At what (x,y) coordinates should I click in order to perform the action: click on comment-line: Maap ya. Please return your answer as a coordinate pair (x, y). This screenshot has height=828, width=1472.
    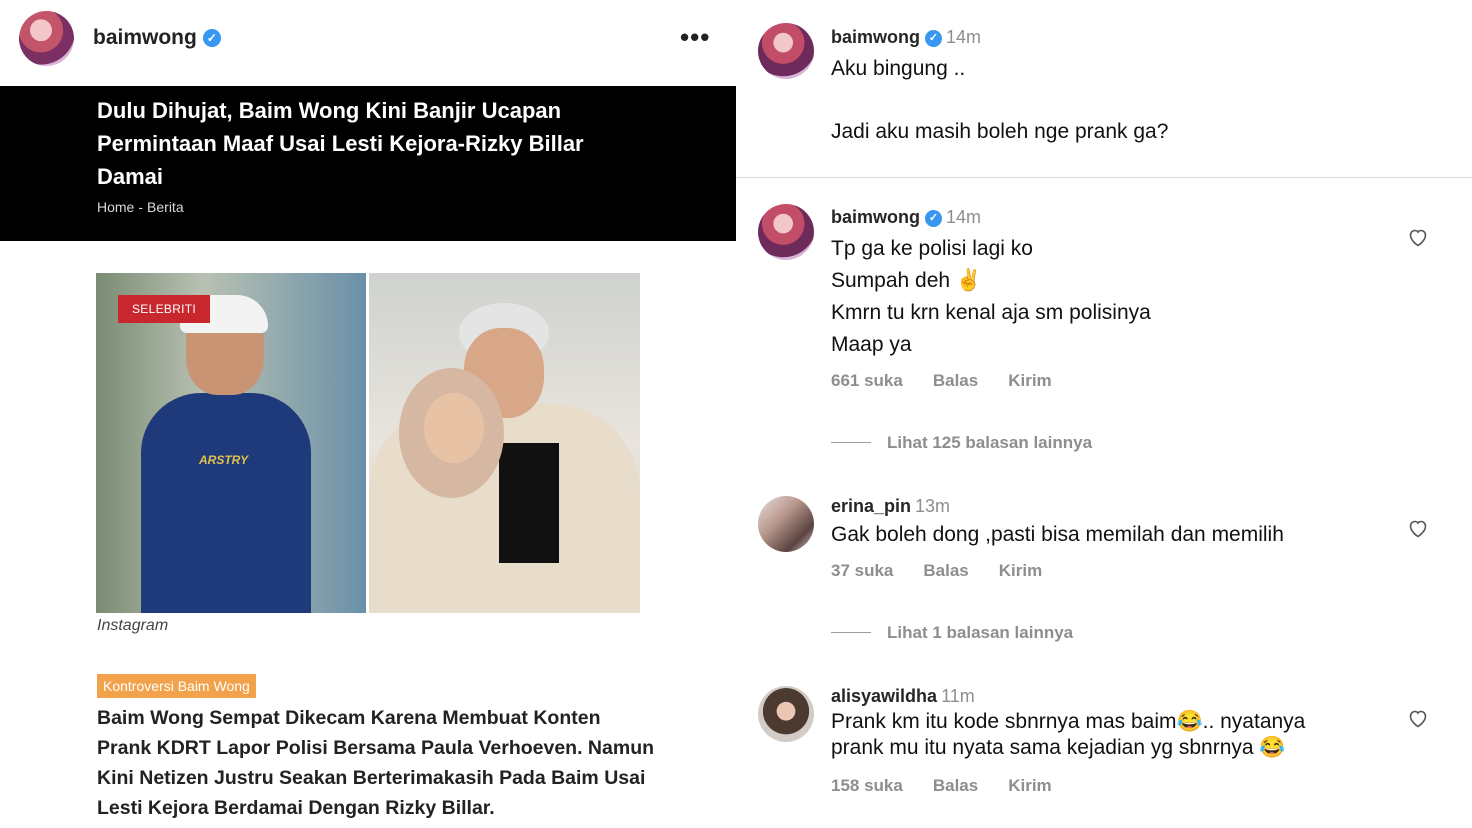
    Looking at the image, I should click on (871, 344).